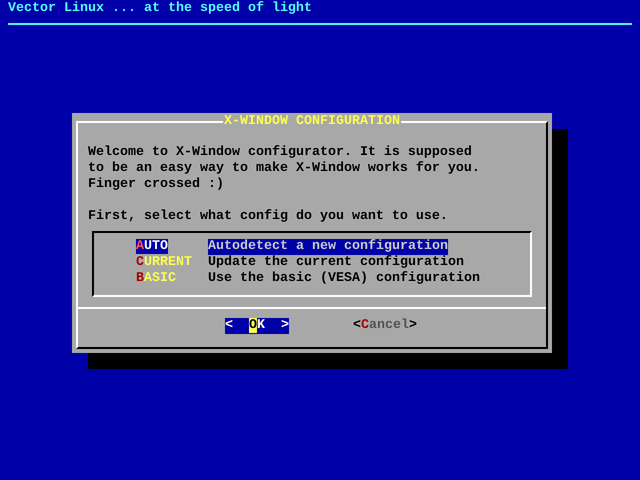  What do you see at coordinates (160, 9) in the screenshot?
I see `backtitle: Vector Linux ... at the speed of light` at bounding box center [160, 9].